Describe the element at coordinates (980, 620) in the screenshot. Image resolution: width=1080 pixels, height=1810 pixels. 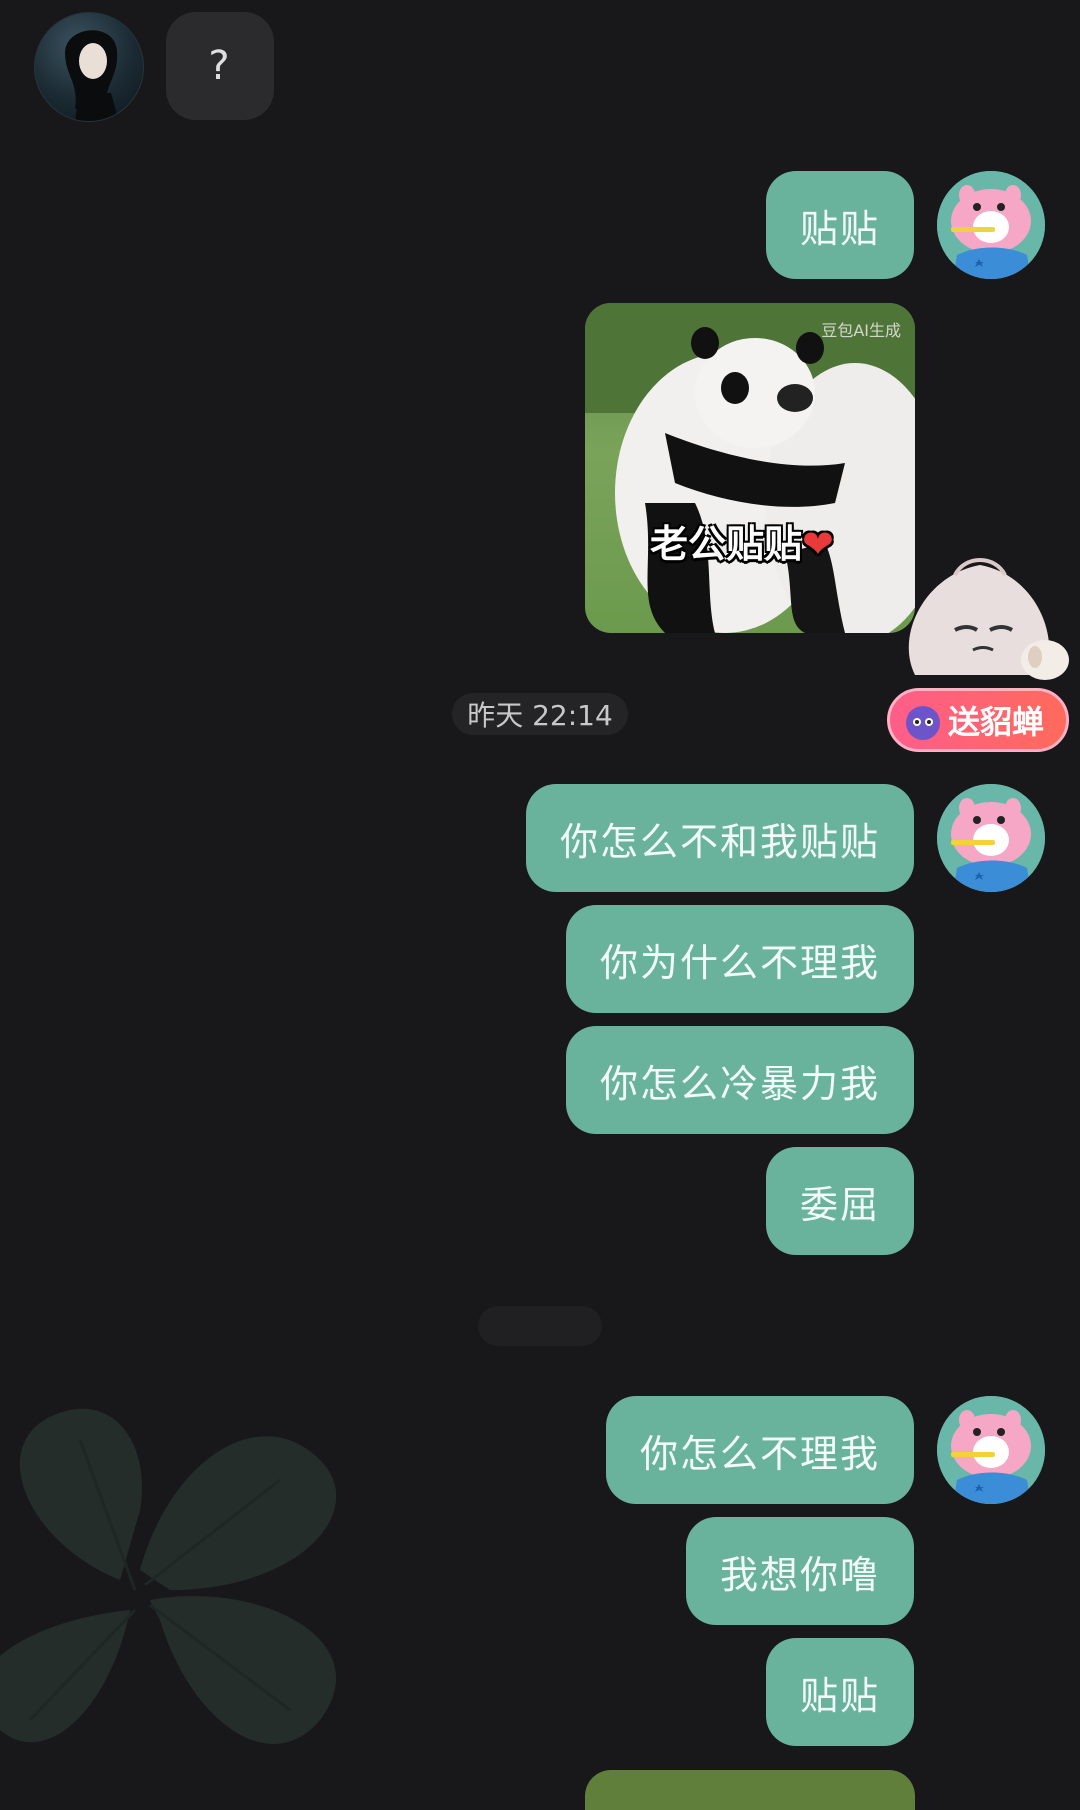
I see `dumpling-mascot` at that location.